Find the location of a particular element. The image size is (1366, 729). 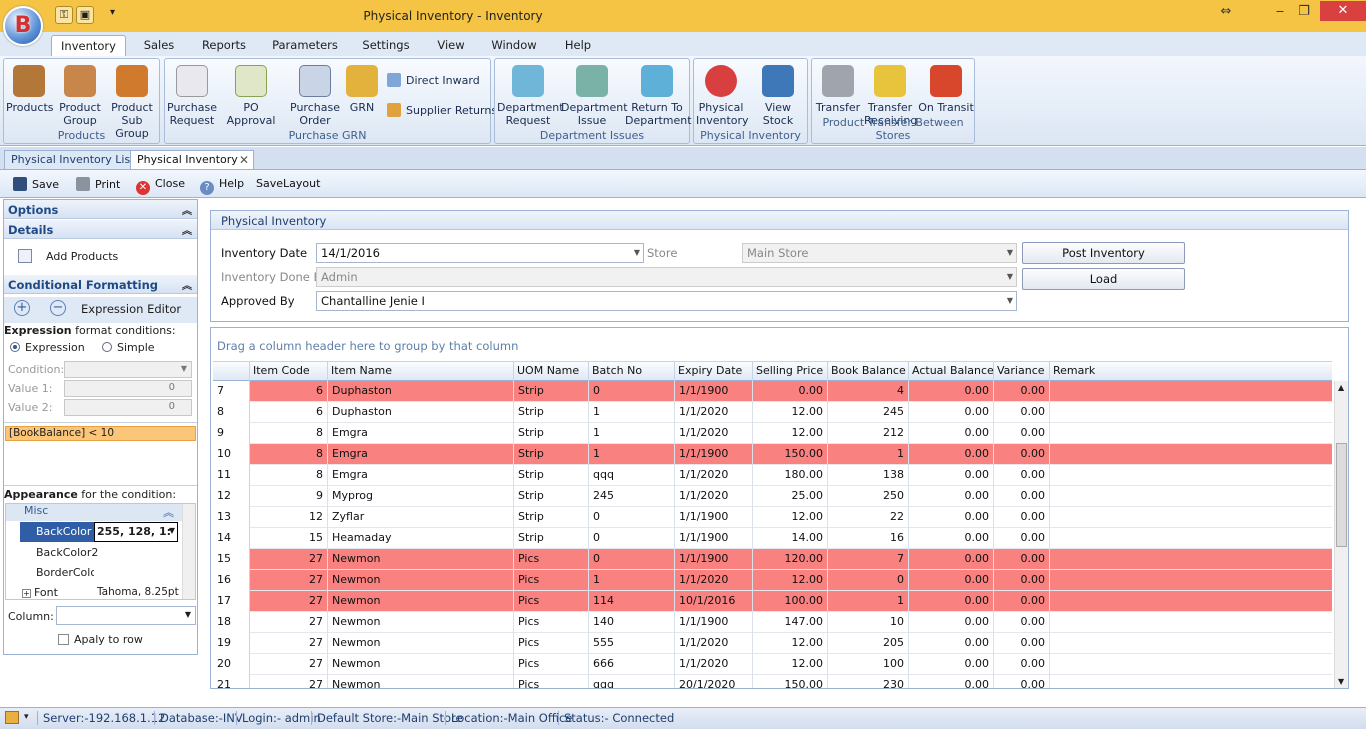

column-header-uom-name: UOM Name is located at coordinates (551, 371).